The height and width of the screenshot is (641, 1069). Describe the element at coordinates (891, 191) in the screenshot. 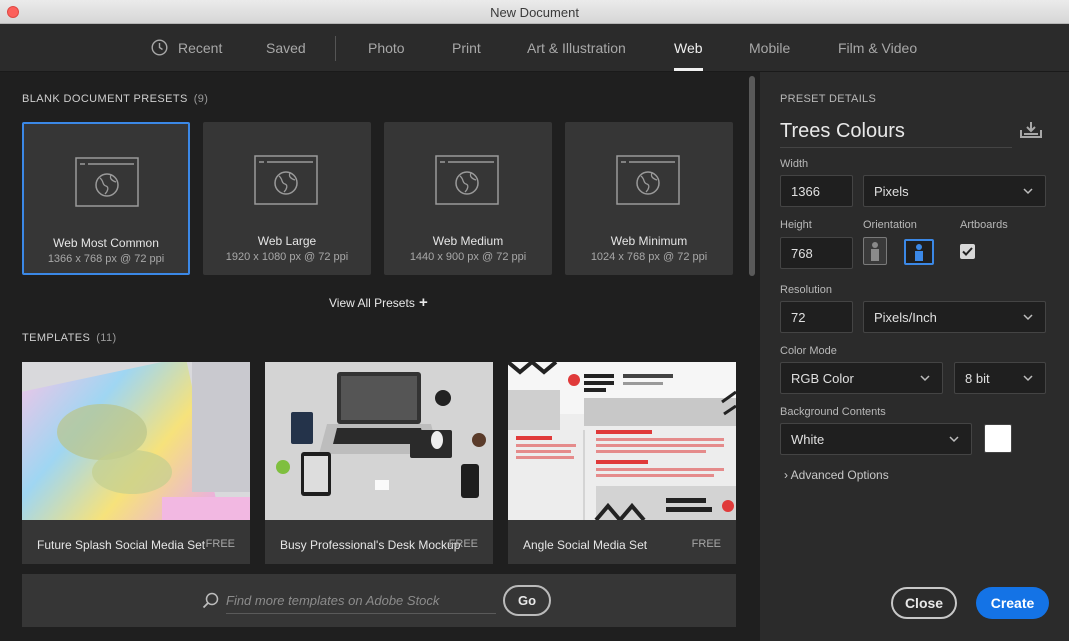

I see `width-unit-value: Pixels` at that location.